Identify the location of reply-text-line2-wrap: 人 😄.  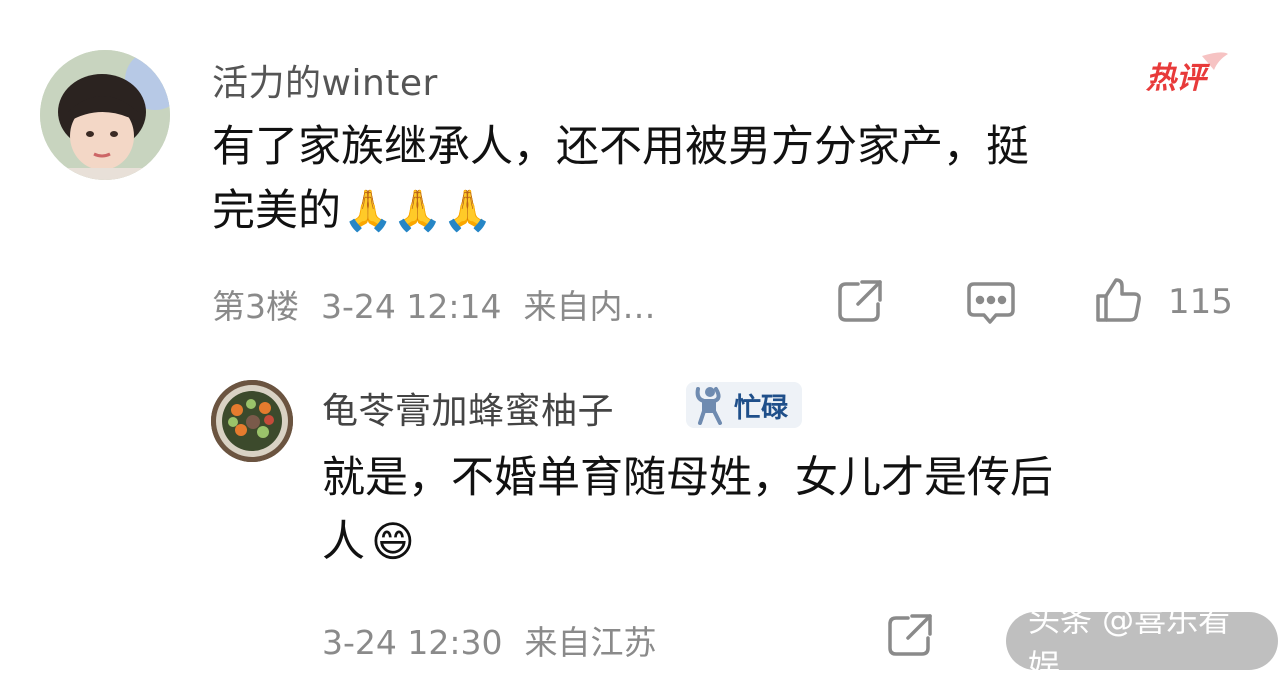
(772, 542).